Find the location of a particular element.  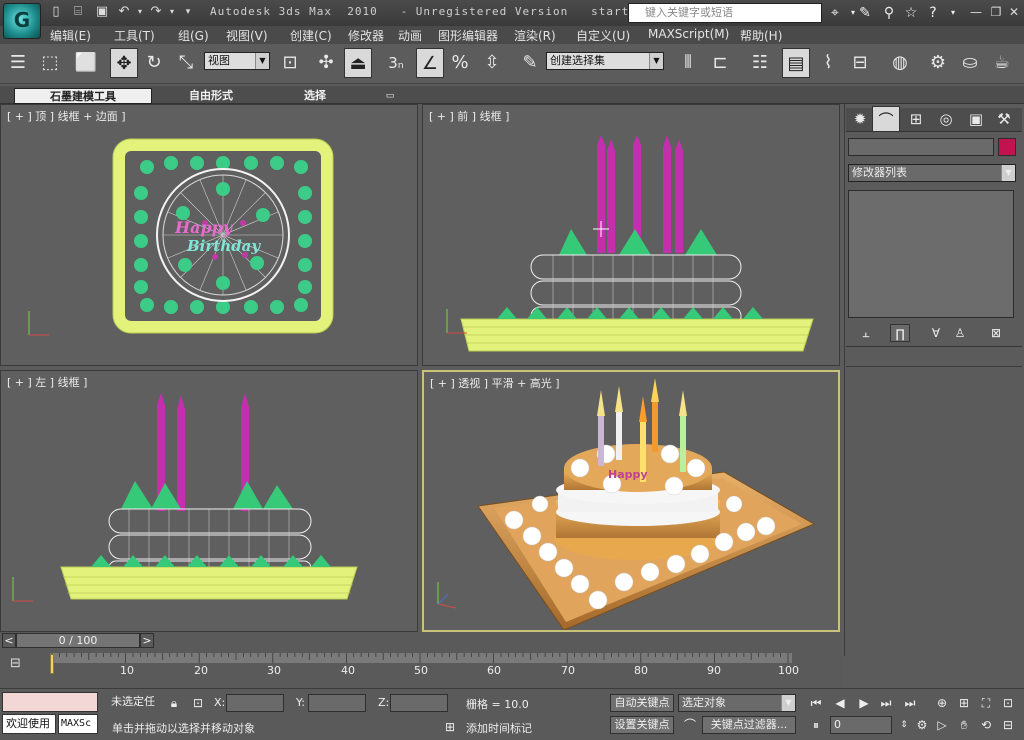

selection-lock-icon: 🔒︎ is located at coordinates (174, 703).